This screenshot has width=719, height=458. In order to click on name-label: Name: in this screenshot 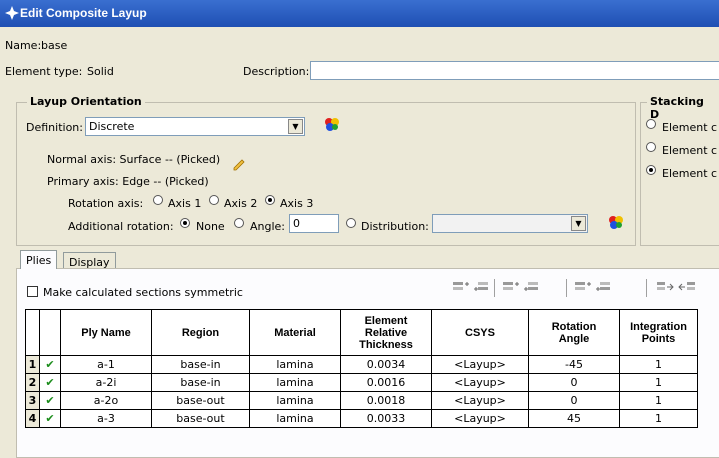, I will do `click(23, 45)`.